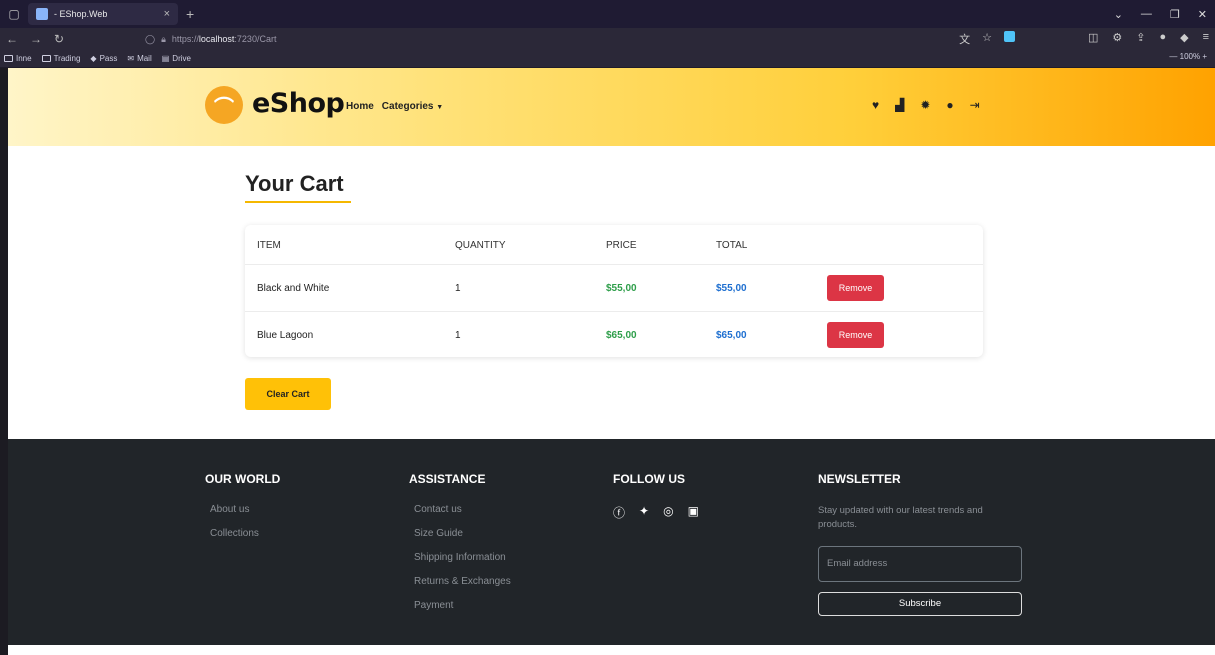  I want to click on nav-categories: Categories ▼, so click(412, 106).